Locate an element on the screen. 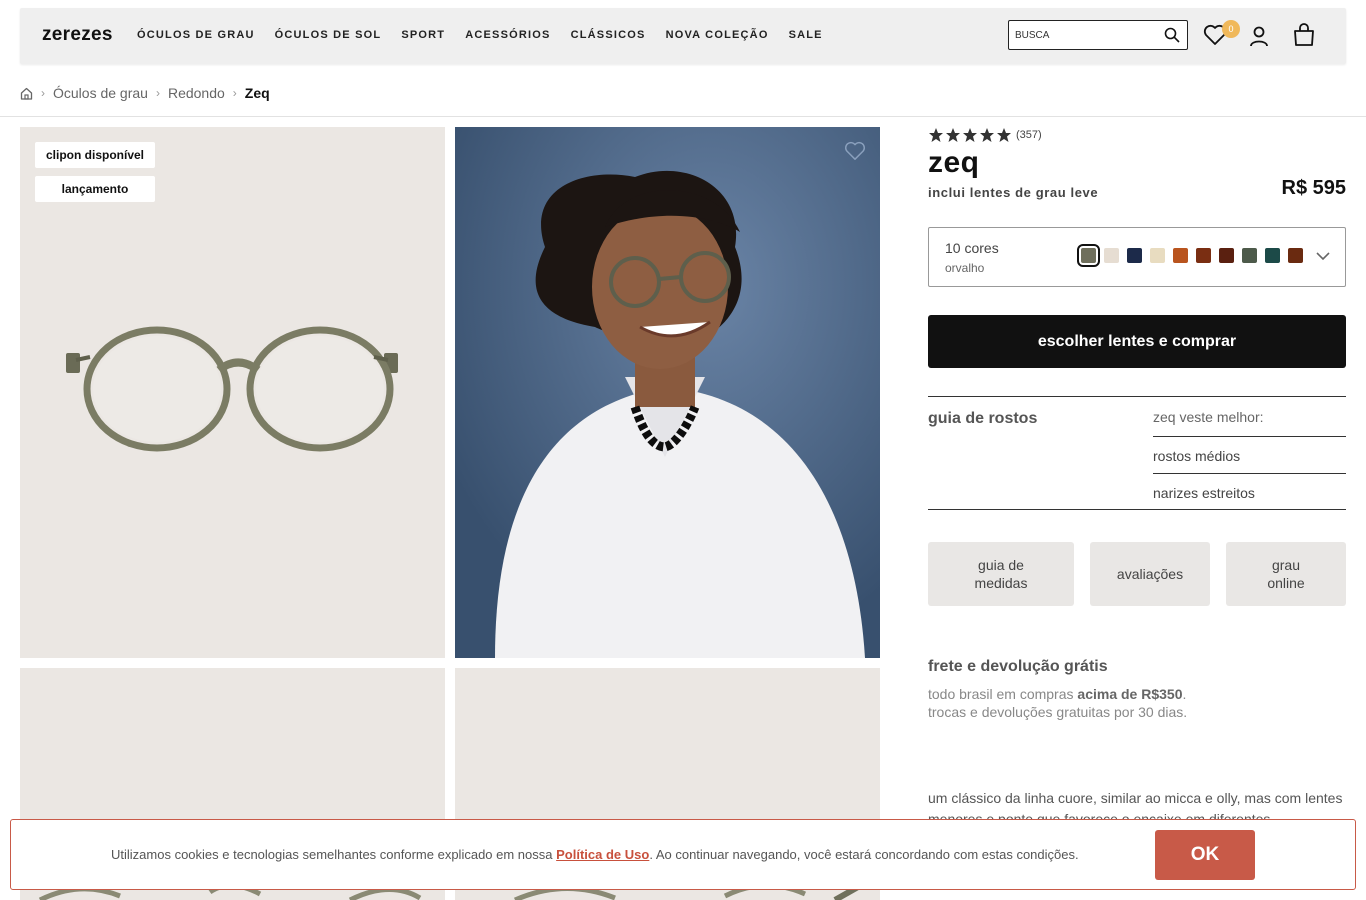 The image size is (1366, 900). home-icon is located at coordinates (26, 93).